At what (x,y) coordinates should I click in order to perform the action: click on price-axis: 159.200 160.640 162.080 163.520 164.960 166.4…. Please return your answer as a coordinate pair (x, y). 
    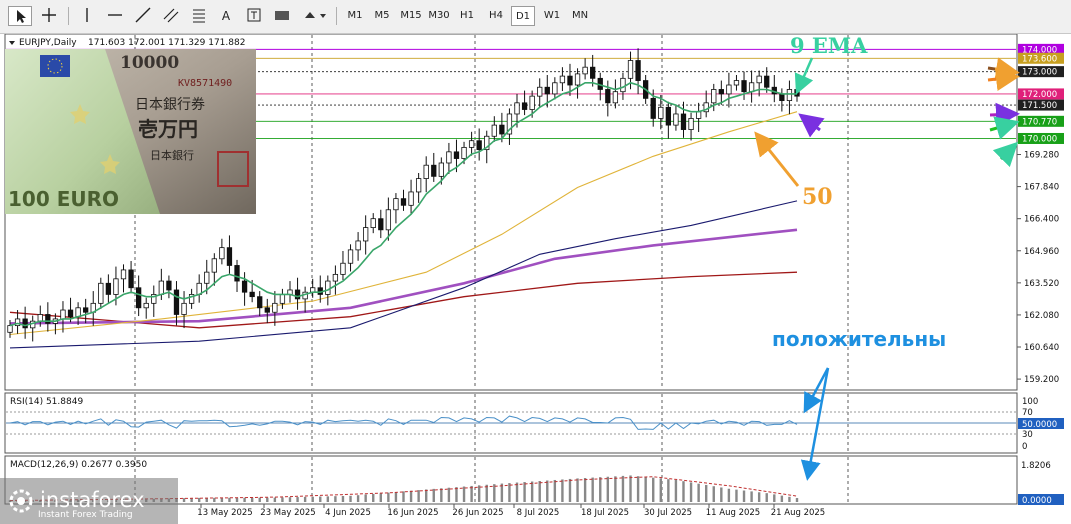
    Looking at the image, I should click on (1038, 268).